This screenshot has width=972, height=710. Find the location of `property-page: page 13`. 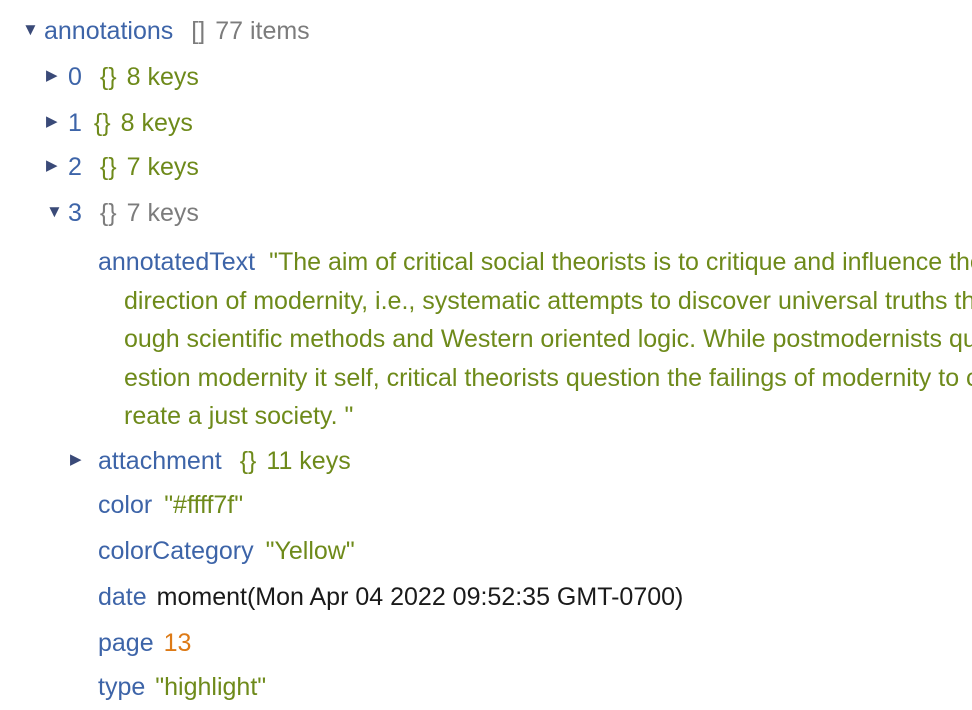

property-page: page 13 is located at coordinates (144, 643).